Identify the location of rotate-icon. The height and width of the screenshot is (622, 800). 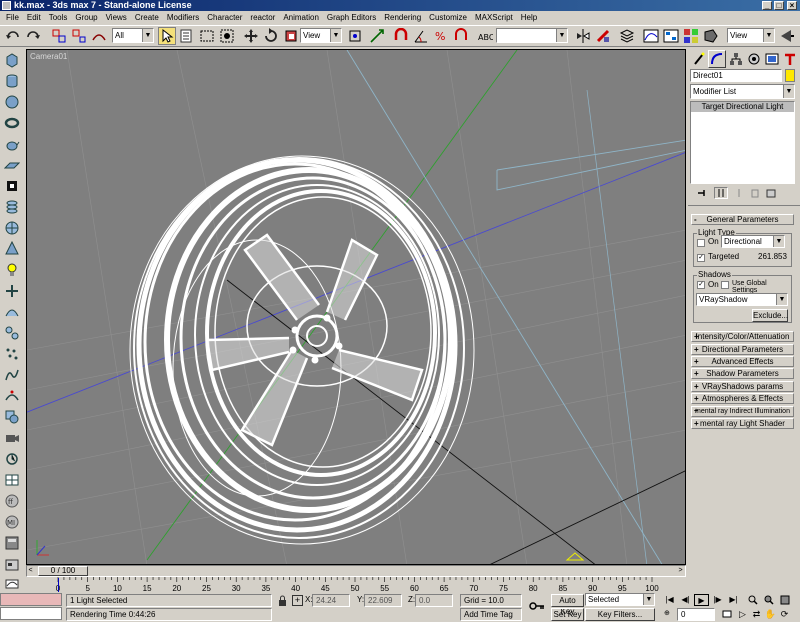
(271, 36).